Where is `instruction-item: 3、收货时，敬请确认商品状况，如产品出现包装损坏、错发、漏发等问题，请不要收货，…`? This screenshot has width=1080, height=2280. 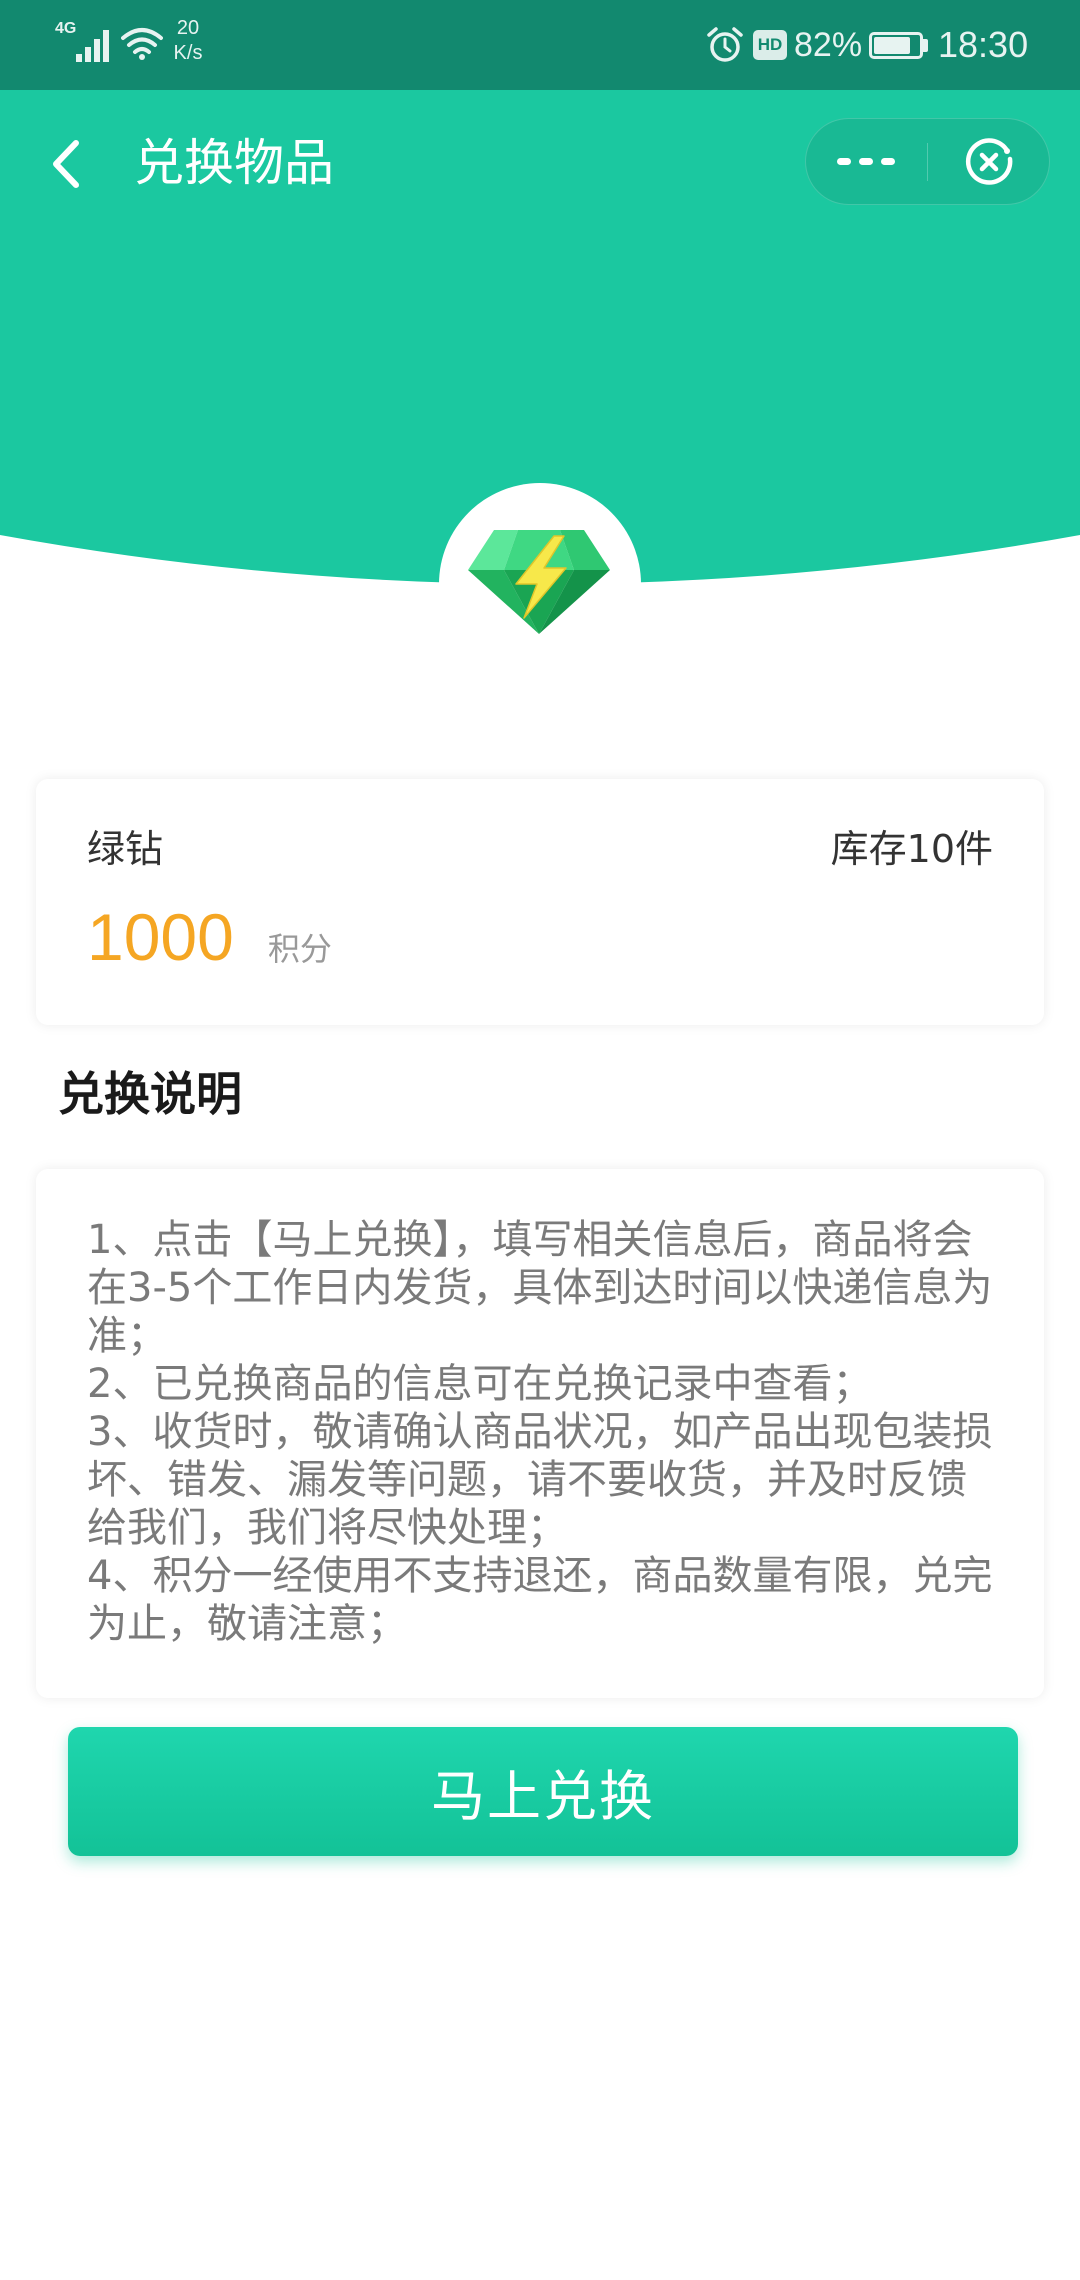 instruction-item: 3、收货时，敬请确认商品状况，如产品出现包装损坏、错发、漏发等问题，请不要收货，… is located at coordinates (540, 1480).